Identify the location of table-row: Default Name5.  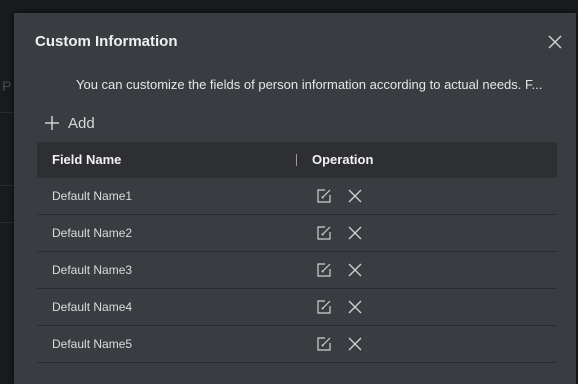
(297, 344).